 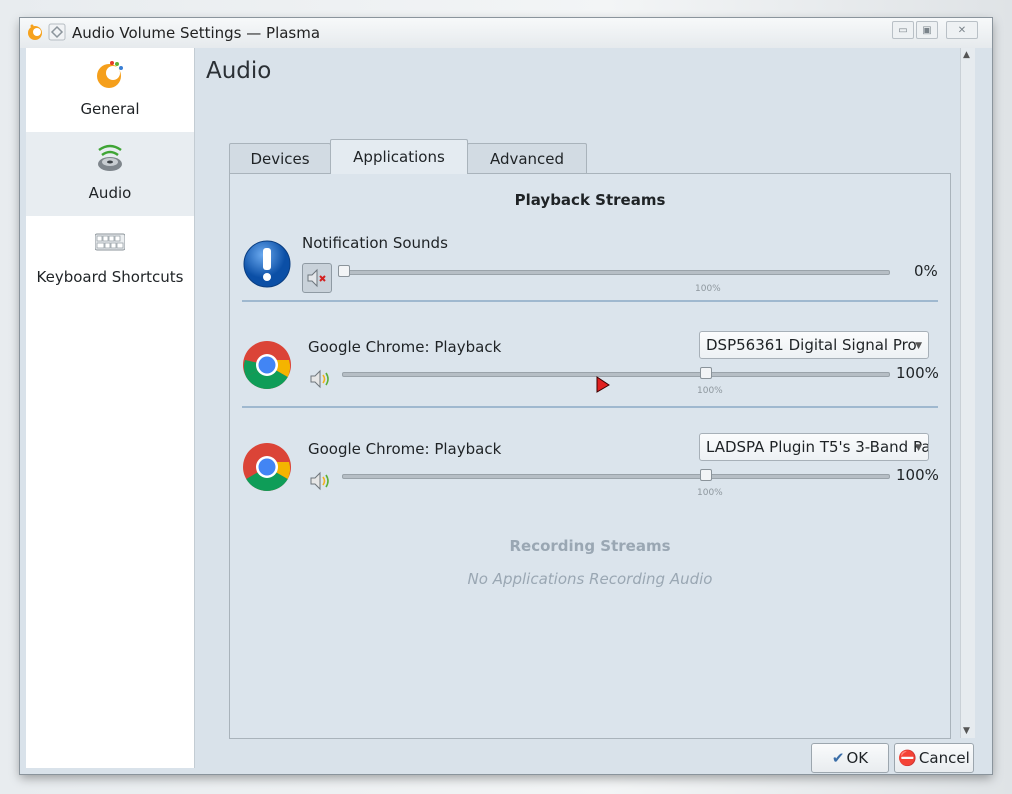 I want to click on output-device-value: DSP56361 Digital Signal Pro, so click(x=811, y=345).